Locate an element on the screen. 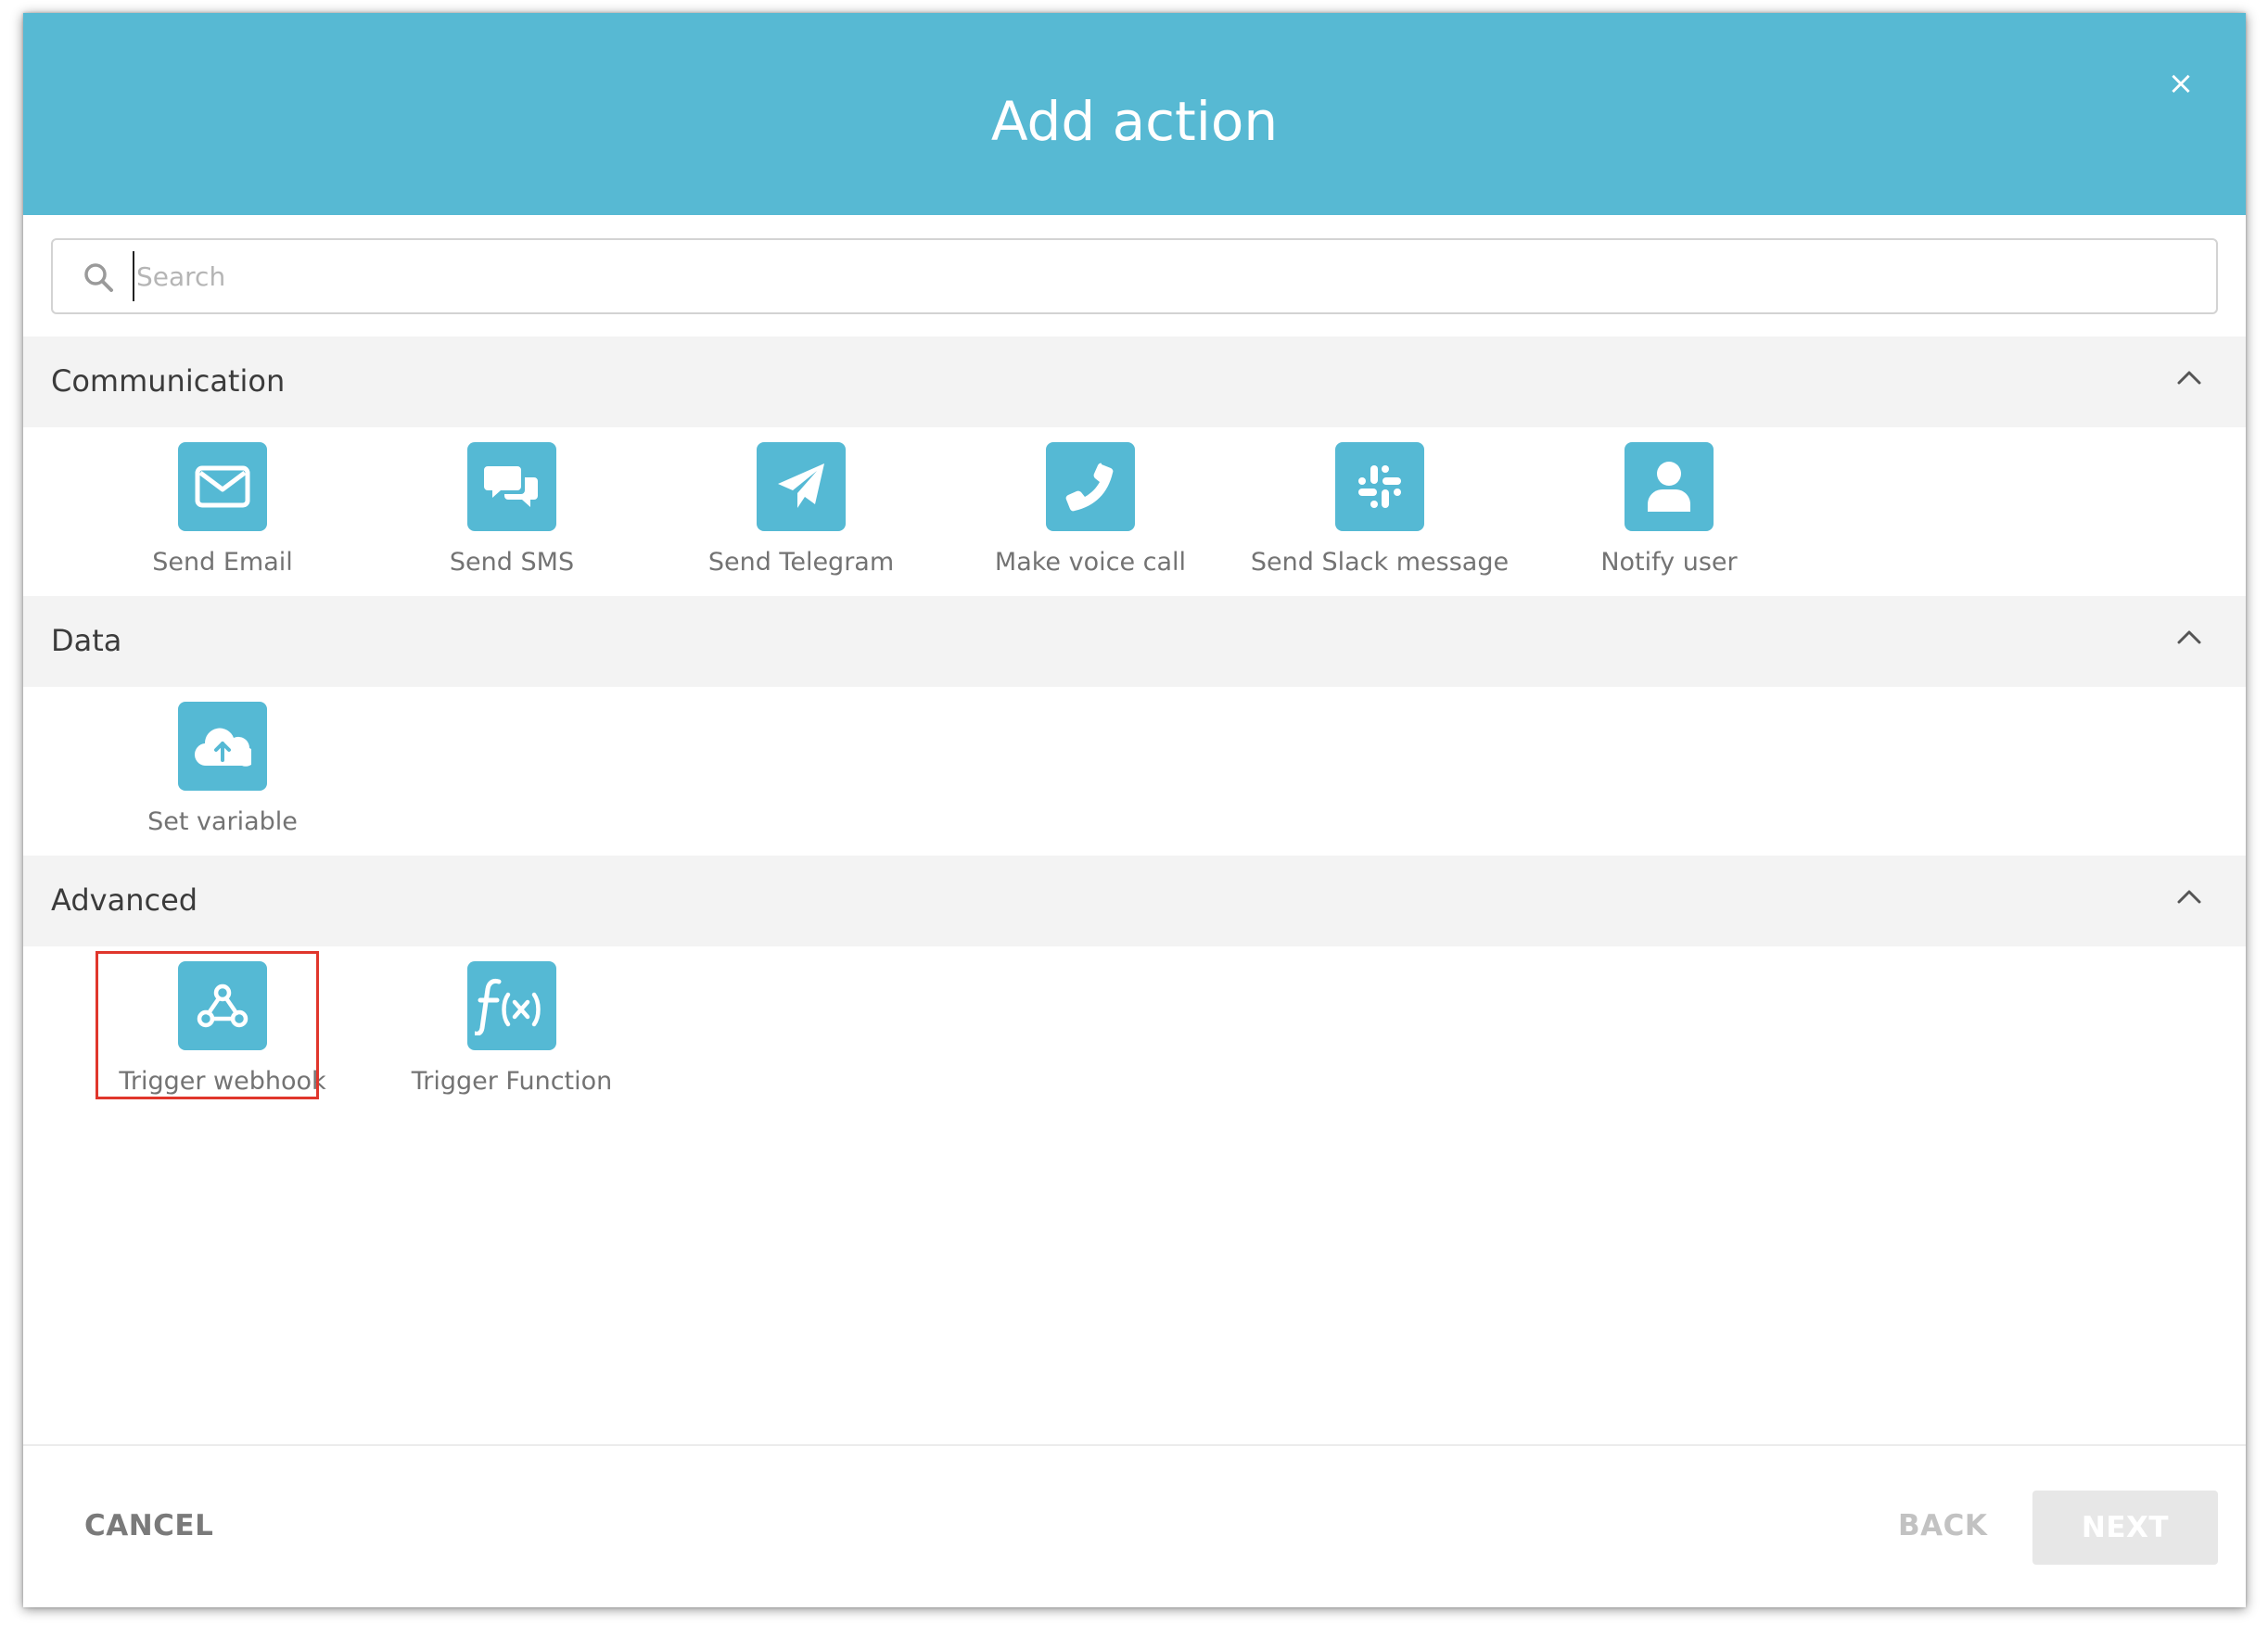 Image resolution: width=2268 pixels, height=1637 pixels. cancel-button: CANCEL is located at coordinates (148, 1525).